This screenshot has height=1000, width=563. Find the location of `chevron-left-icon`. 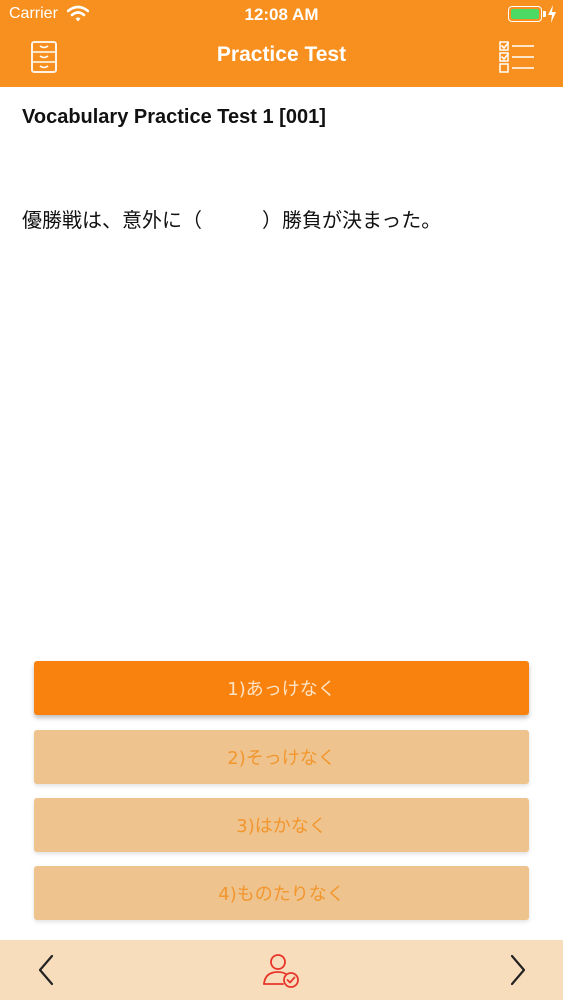

chevron-left-icon is located at coordinates (46, 970).